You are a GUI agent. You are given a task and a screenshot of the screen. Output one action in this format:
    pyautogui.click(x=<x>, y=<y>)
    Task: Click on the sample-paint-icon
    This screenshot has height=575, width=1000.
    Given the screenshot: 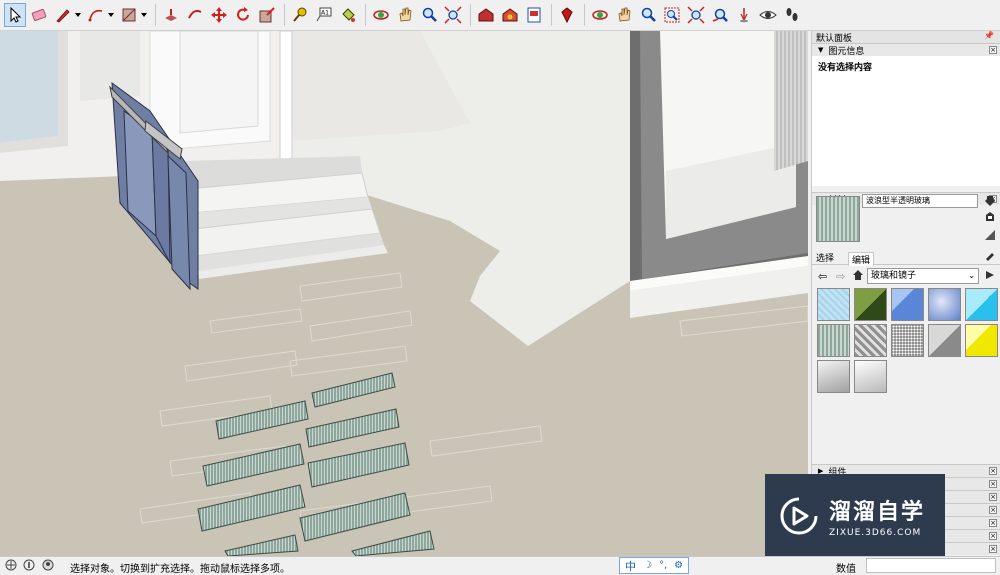 What is the action you would take?
    pyautogui.click(x=990, y=201)
    